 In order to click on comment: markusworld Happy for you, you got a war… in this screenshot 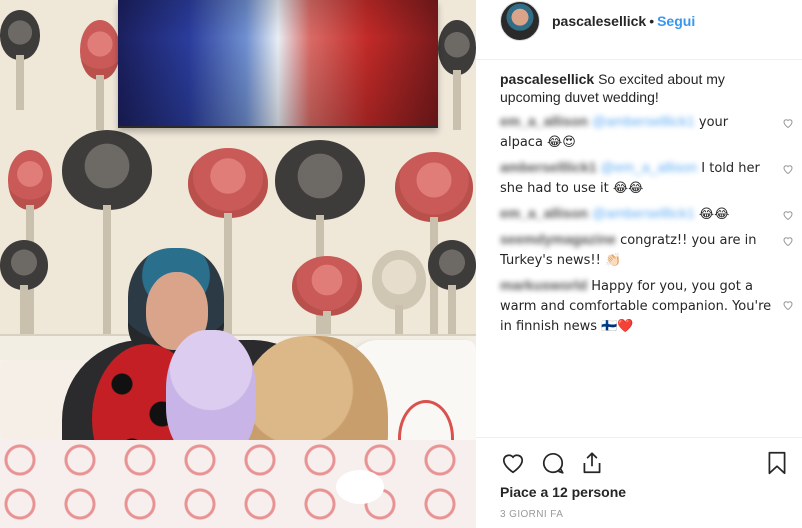, I will do `click(646, 306)`.